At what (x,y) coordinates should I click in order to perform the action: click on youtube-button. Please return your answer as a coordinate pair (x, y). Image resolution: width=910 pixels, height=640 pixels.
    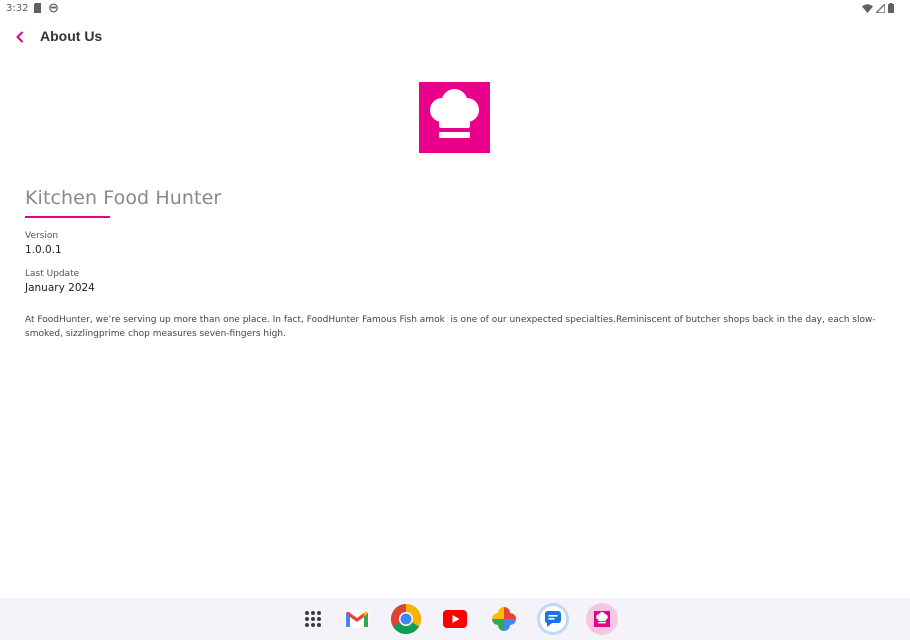
    Looking at the image, I should click on (455, 619).